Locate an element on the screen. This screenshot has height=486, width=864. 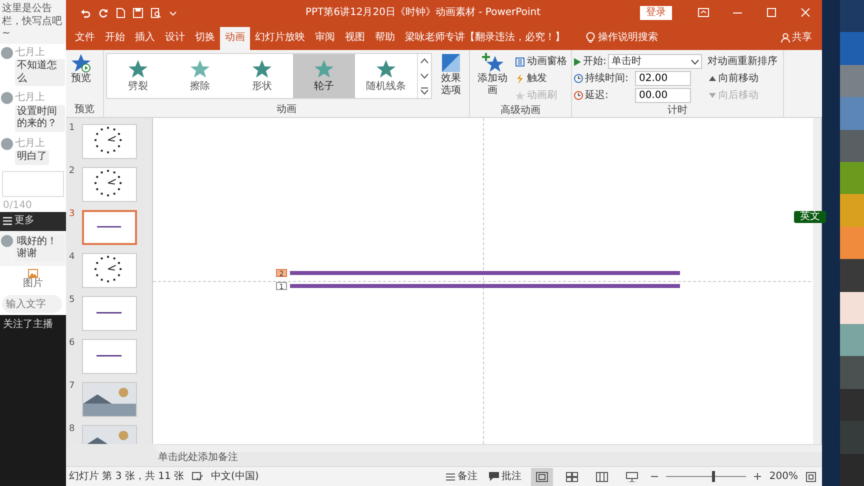
character-counter: 0/140 is located at coordinates (17, 206).